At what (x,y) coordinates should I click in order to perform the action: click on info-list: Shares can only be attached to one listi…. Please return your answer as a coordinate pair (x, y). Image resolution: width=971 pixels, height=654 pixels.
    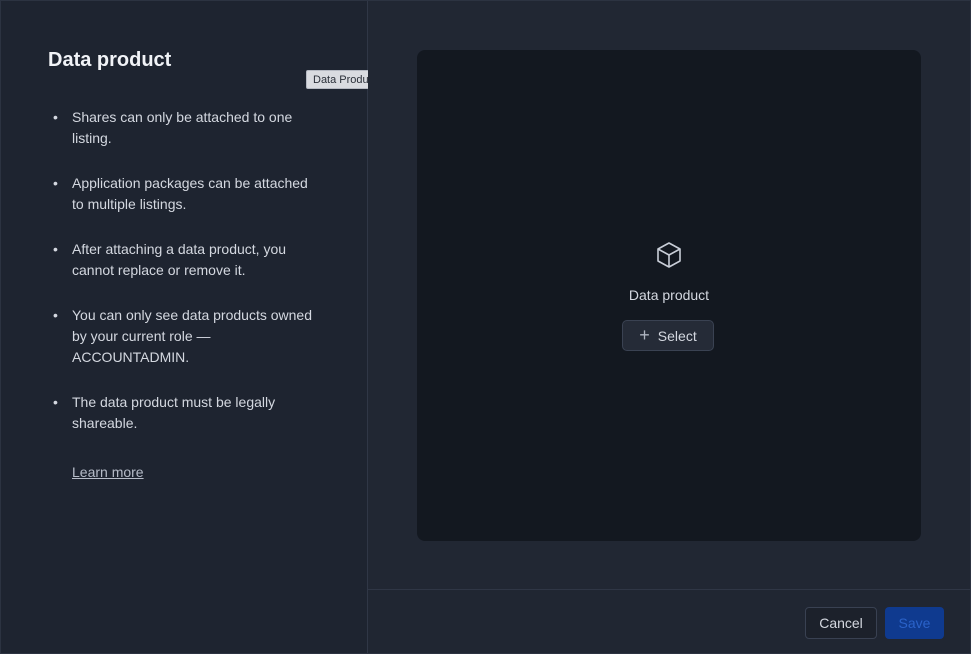
    Looking at the image, I should click on (183, 282).